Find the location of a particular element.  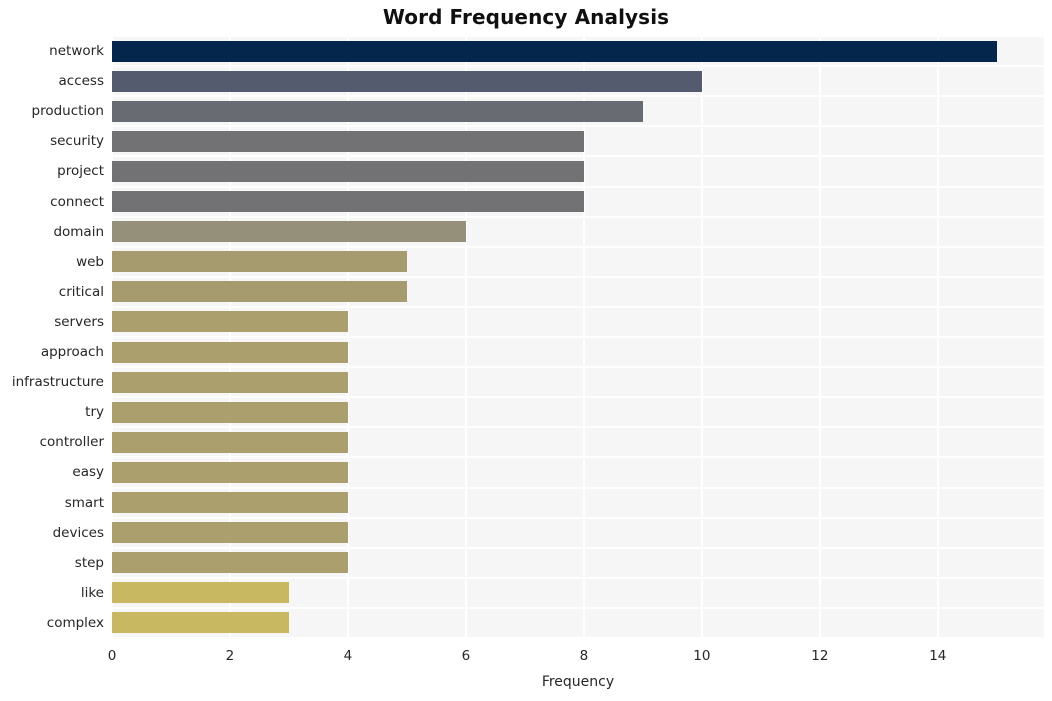

x-axis-tick-label: 2 is located at coordinates (230, 656).